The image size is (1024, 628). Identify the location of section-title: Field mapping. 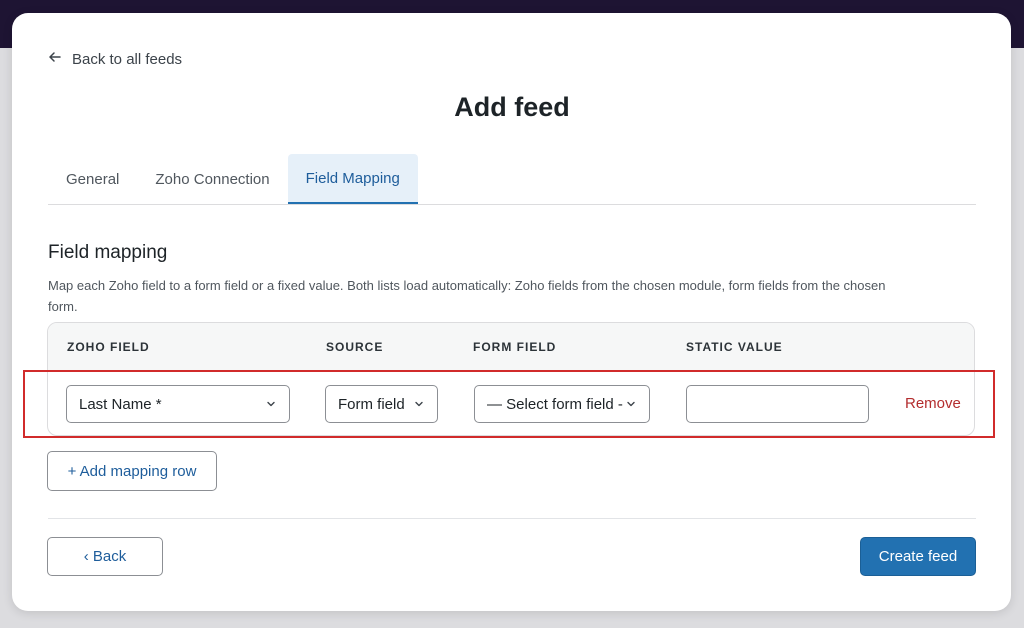
(108, 252).